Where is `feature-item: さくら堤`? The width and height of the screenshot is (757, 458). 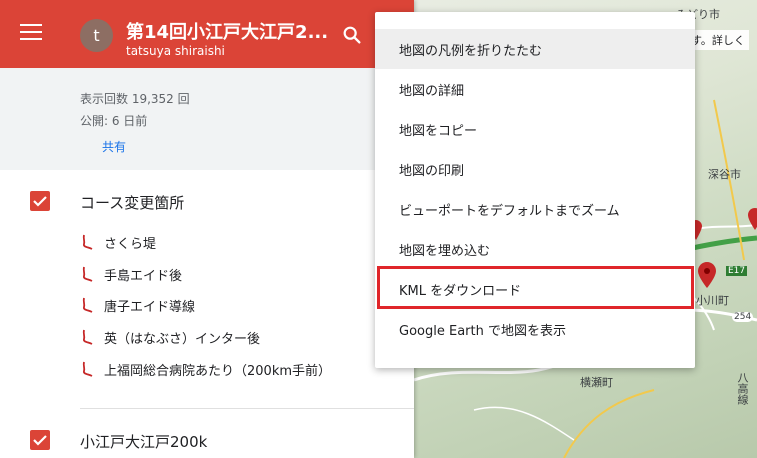
feature-item: さくら堤 is located at coordinates (118, 242).